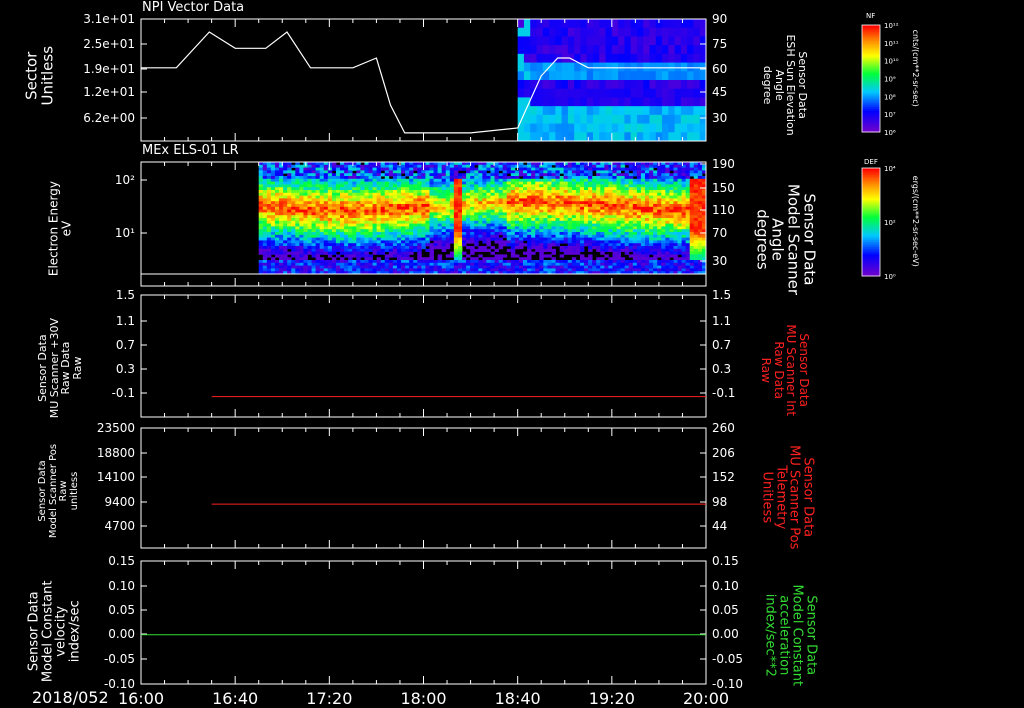 The image size is (1024, 708). Describe the element at coordinates (719, 526) in the screenshot. I see `right-tick-label: 44` at that location.